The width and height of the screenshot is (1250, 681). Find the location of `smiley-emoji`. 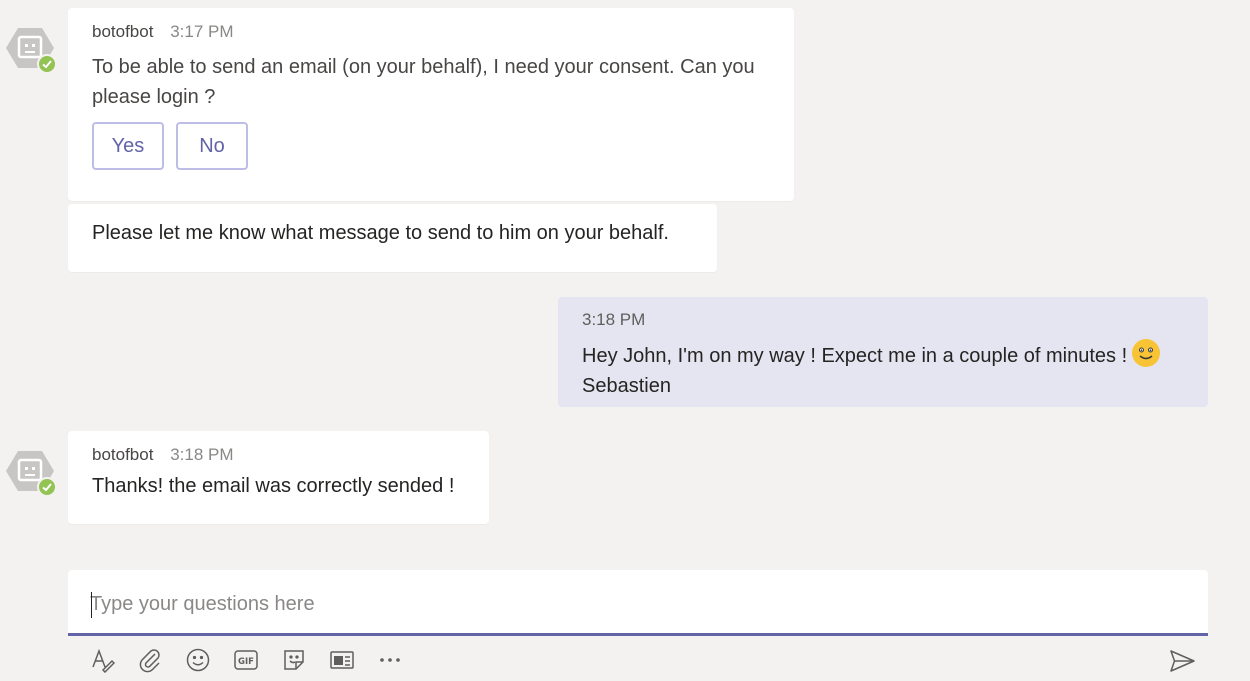

smiley-emoji is located at coordinates (1146, 353).